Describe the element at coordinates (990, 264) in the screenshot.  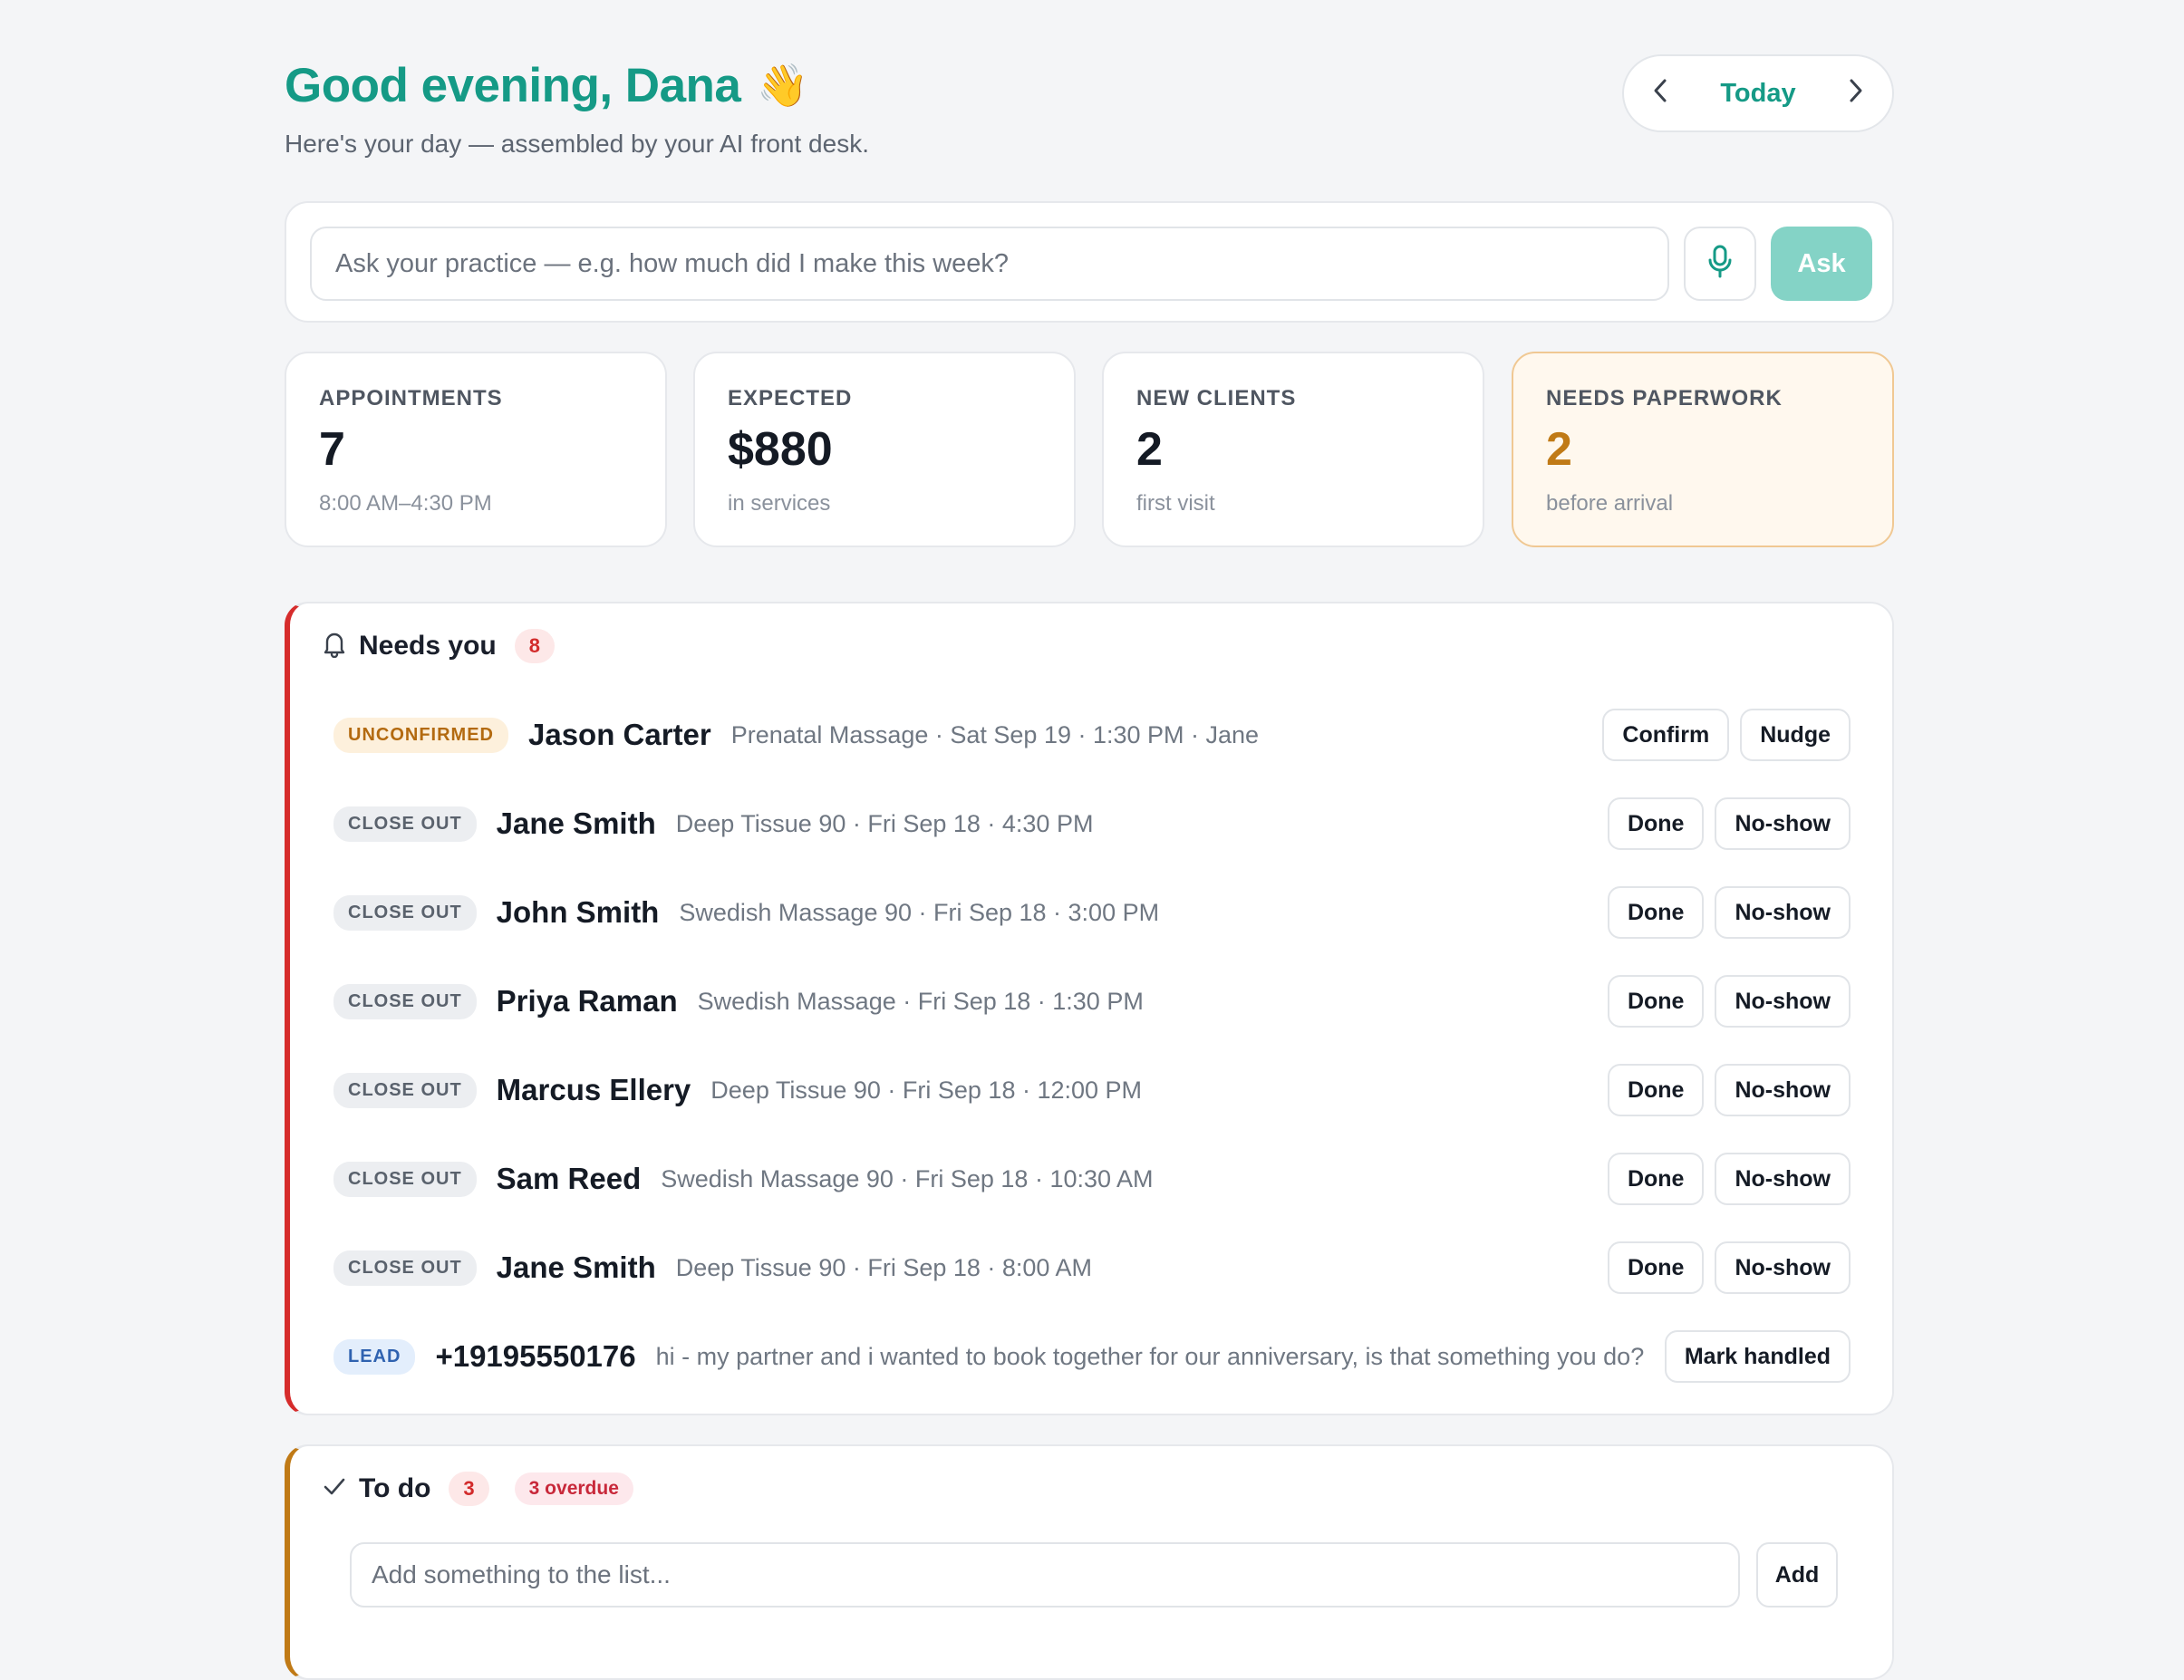
I see `ask-input` at that location.